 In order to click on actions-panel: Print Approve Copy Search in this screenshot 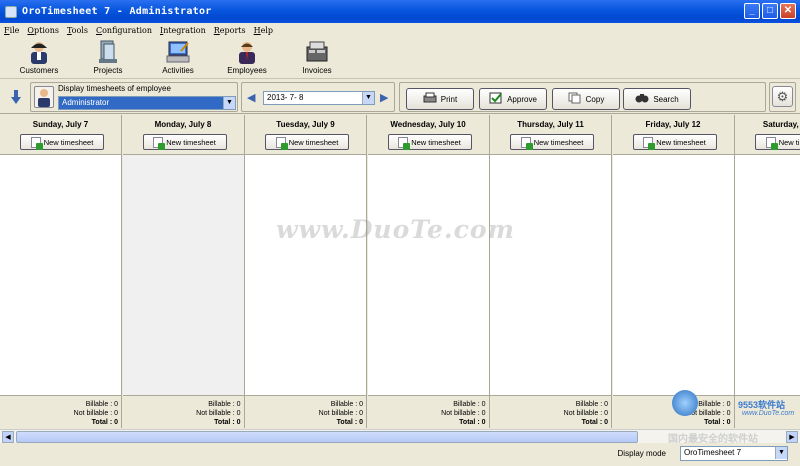, I will do `click(582, 97)`.